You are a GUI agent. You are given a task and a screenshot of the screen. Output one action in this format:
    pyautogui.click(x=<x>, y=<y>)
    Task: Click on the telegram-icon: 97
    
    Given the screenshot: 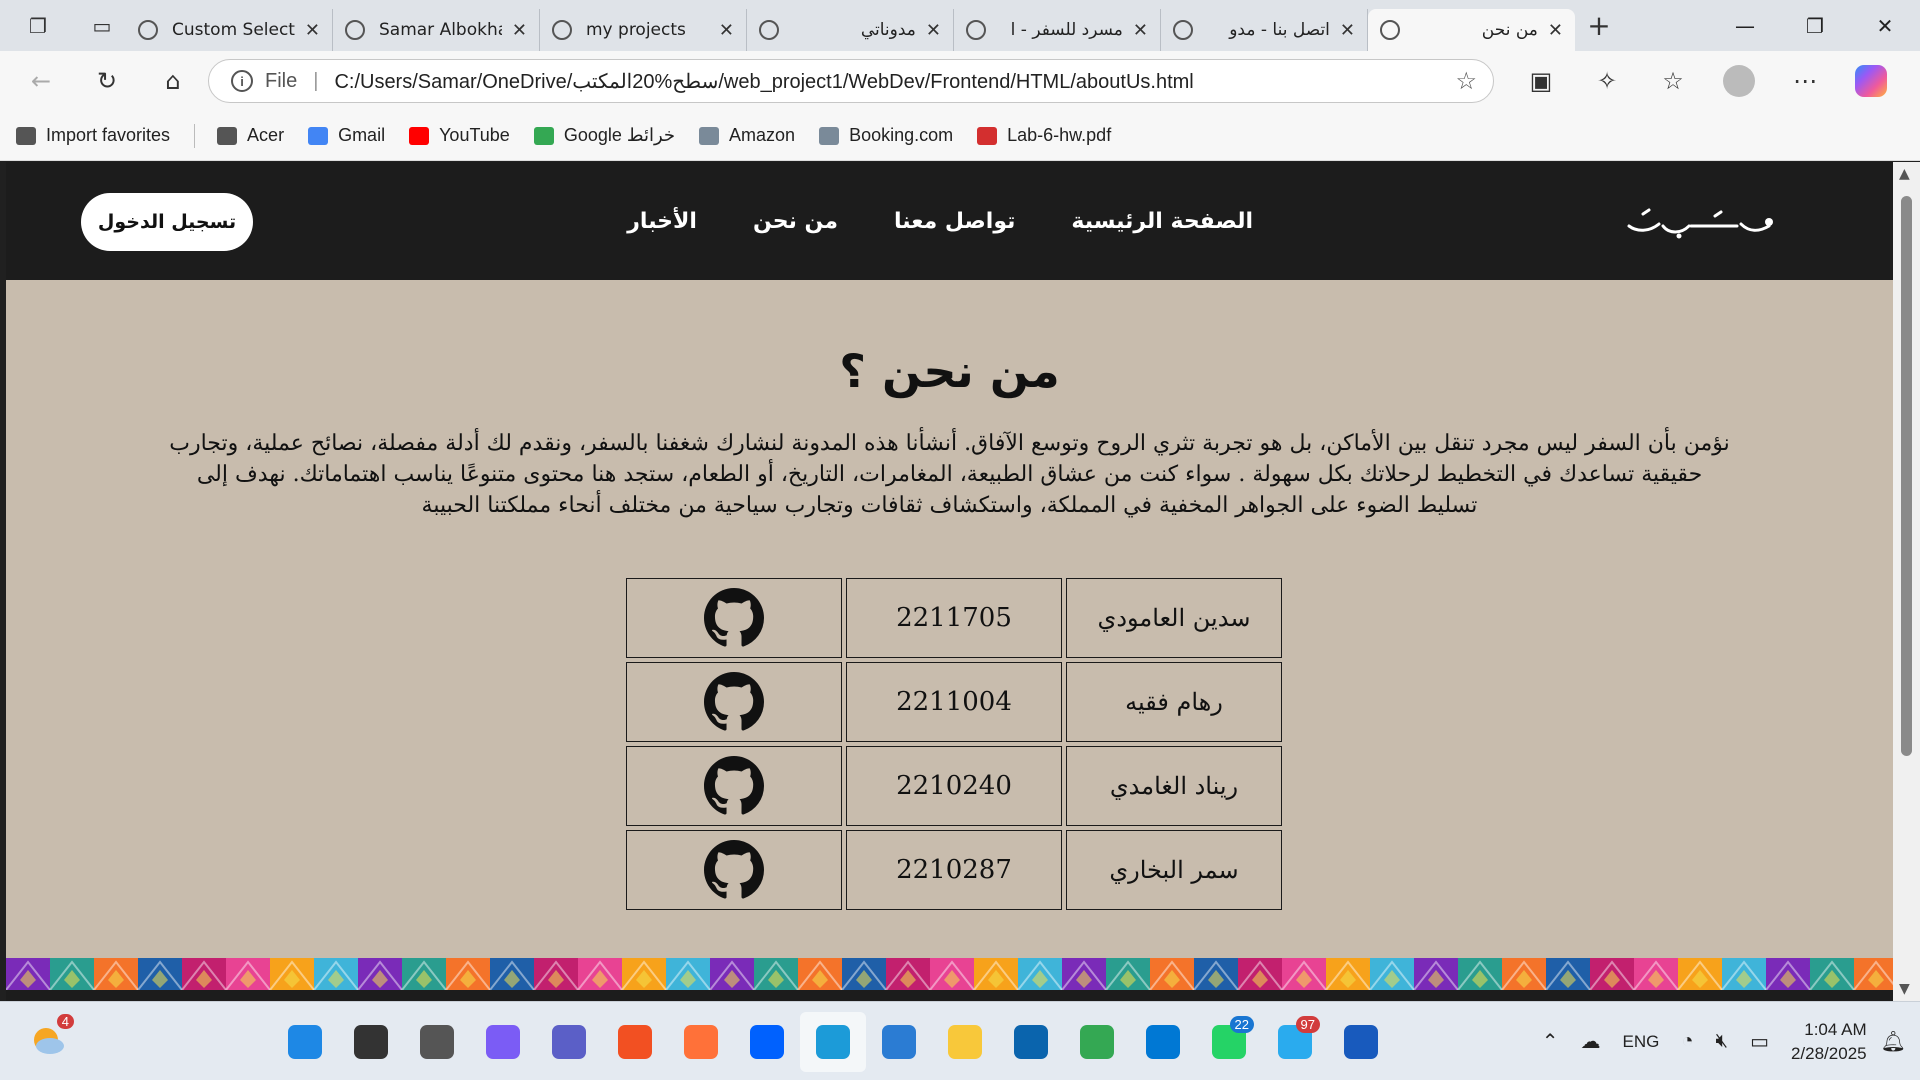 What is the action you would take?
    pyautogui.click(x=1295, y=1042)
    